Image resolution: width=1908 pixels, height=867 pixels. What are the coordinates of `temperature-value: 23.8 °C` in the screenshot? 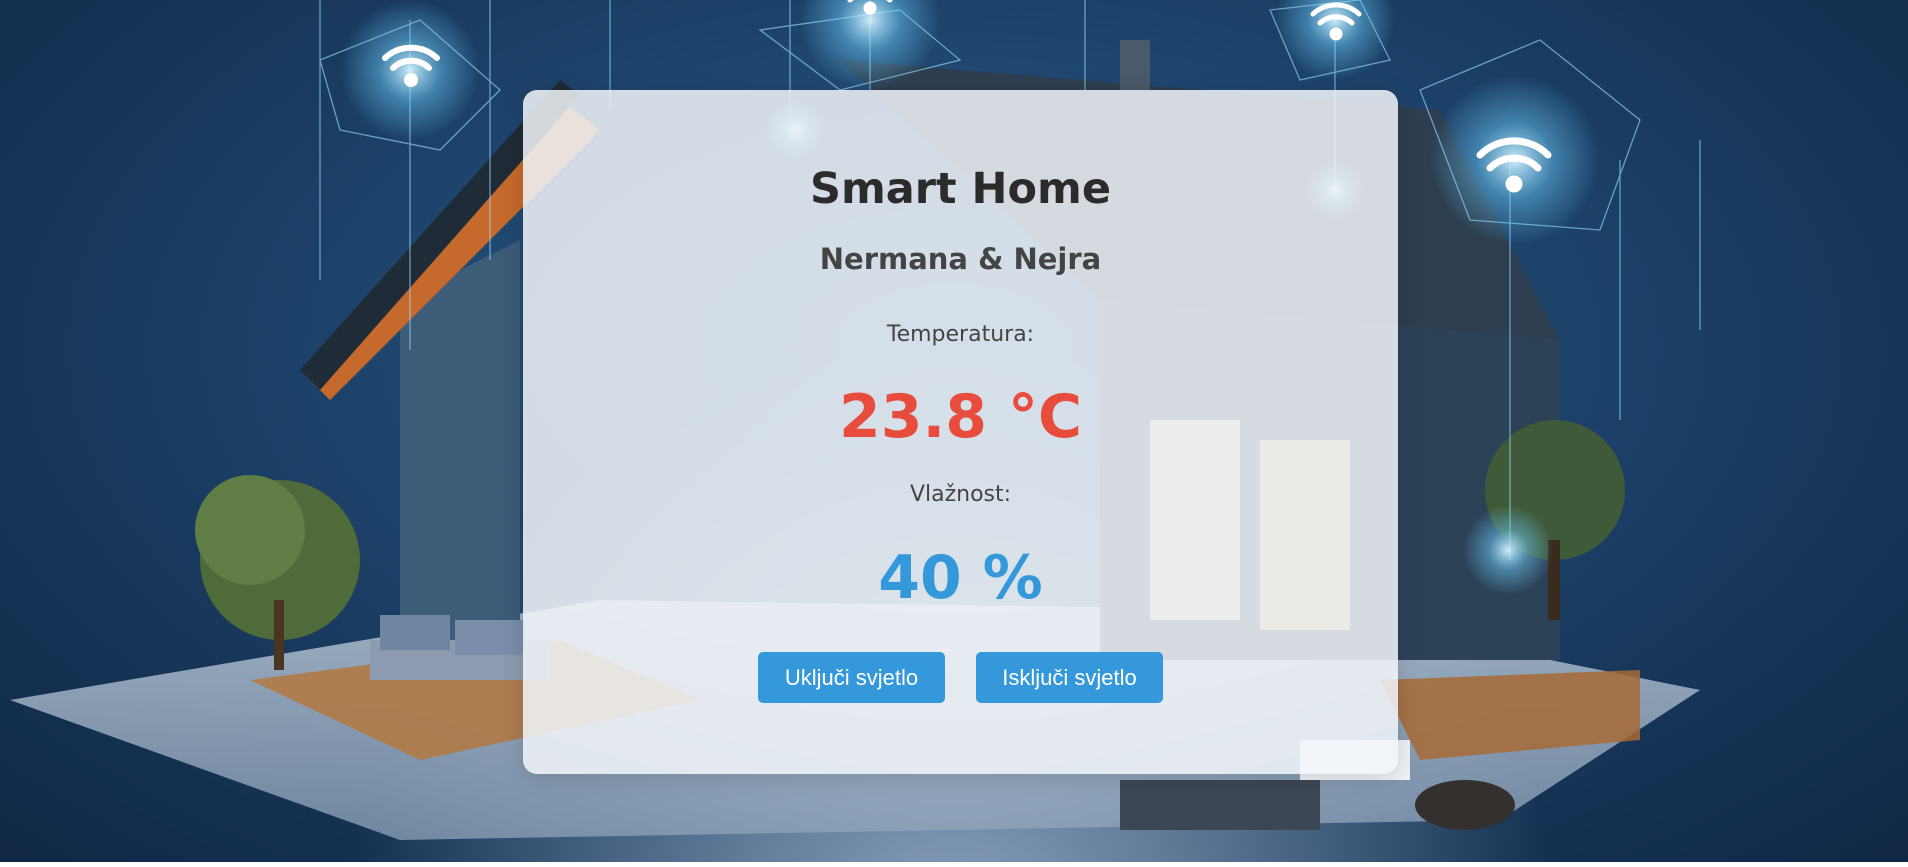 It's located at (960, 417).